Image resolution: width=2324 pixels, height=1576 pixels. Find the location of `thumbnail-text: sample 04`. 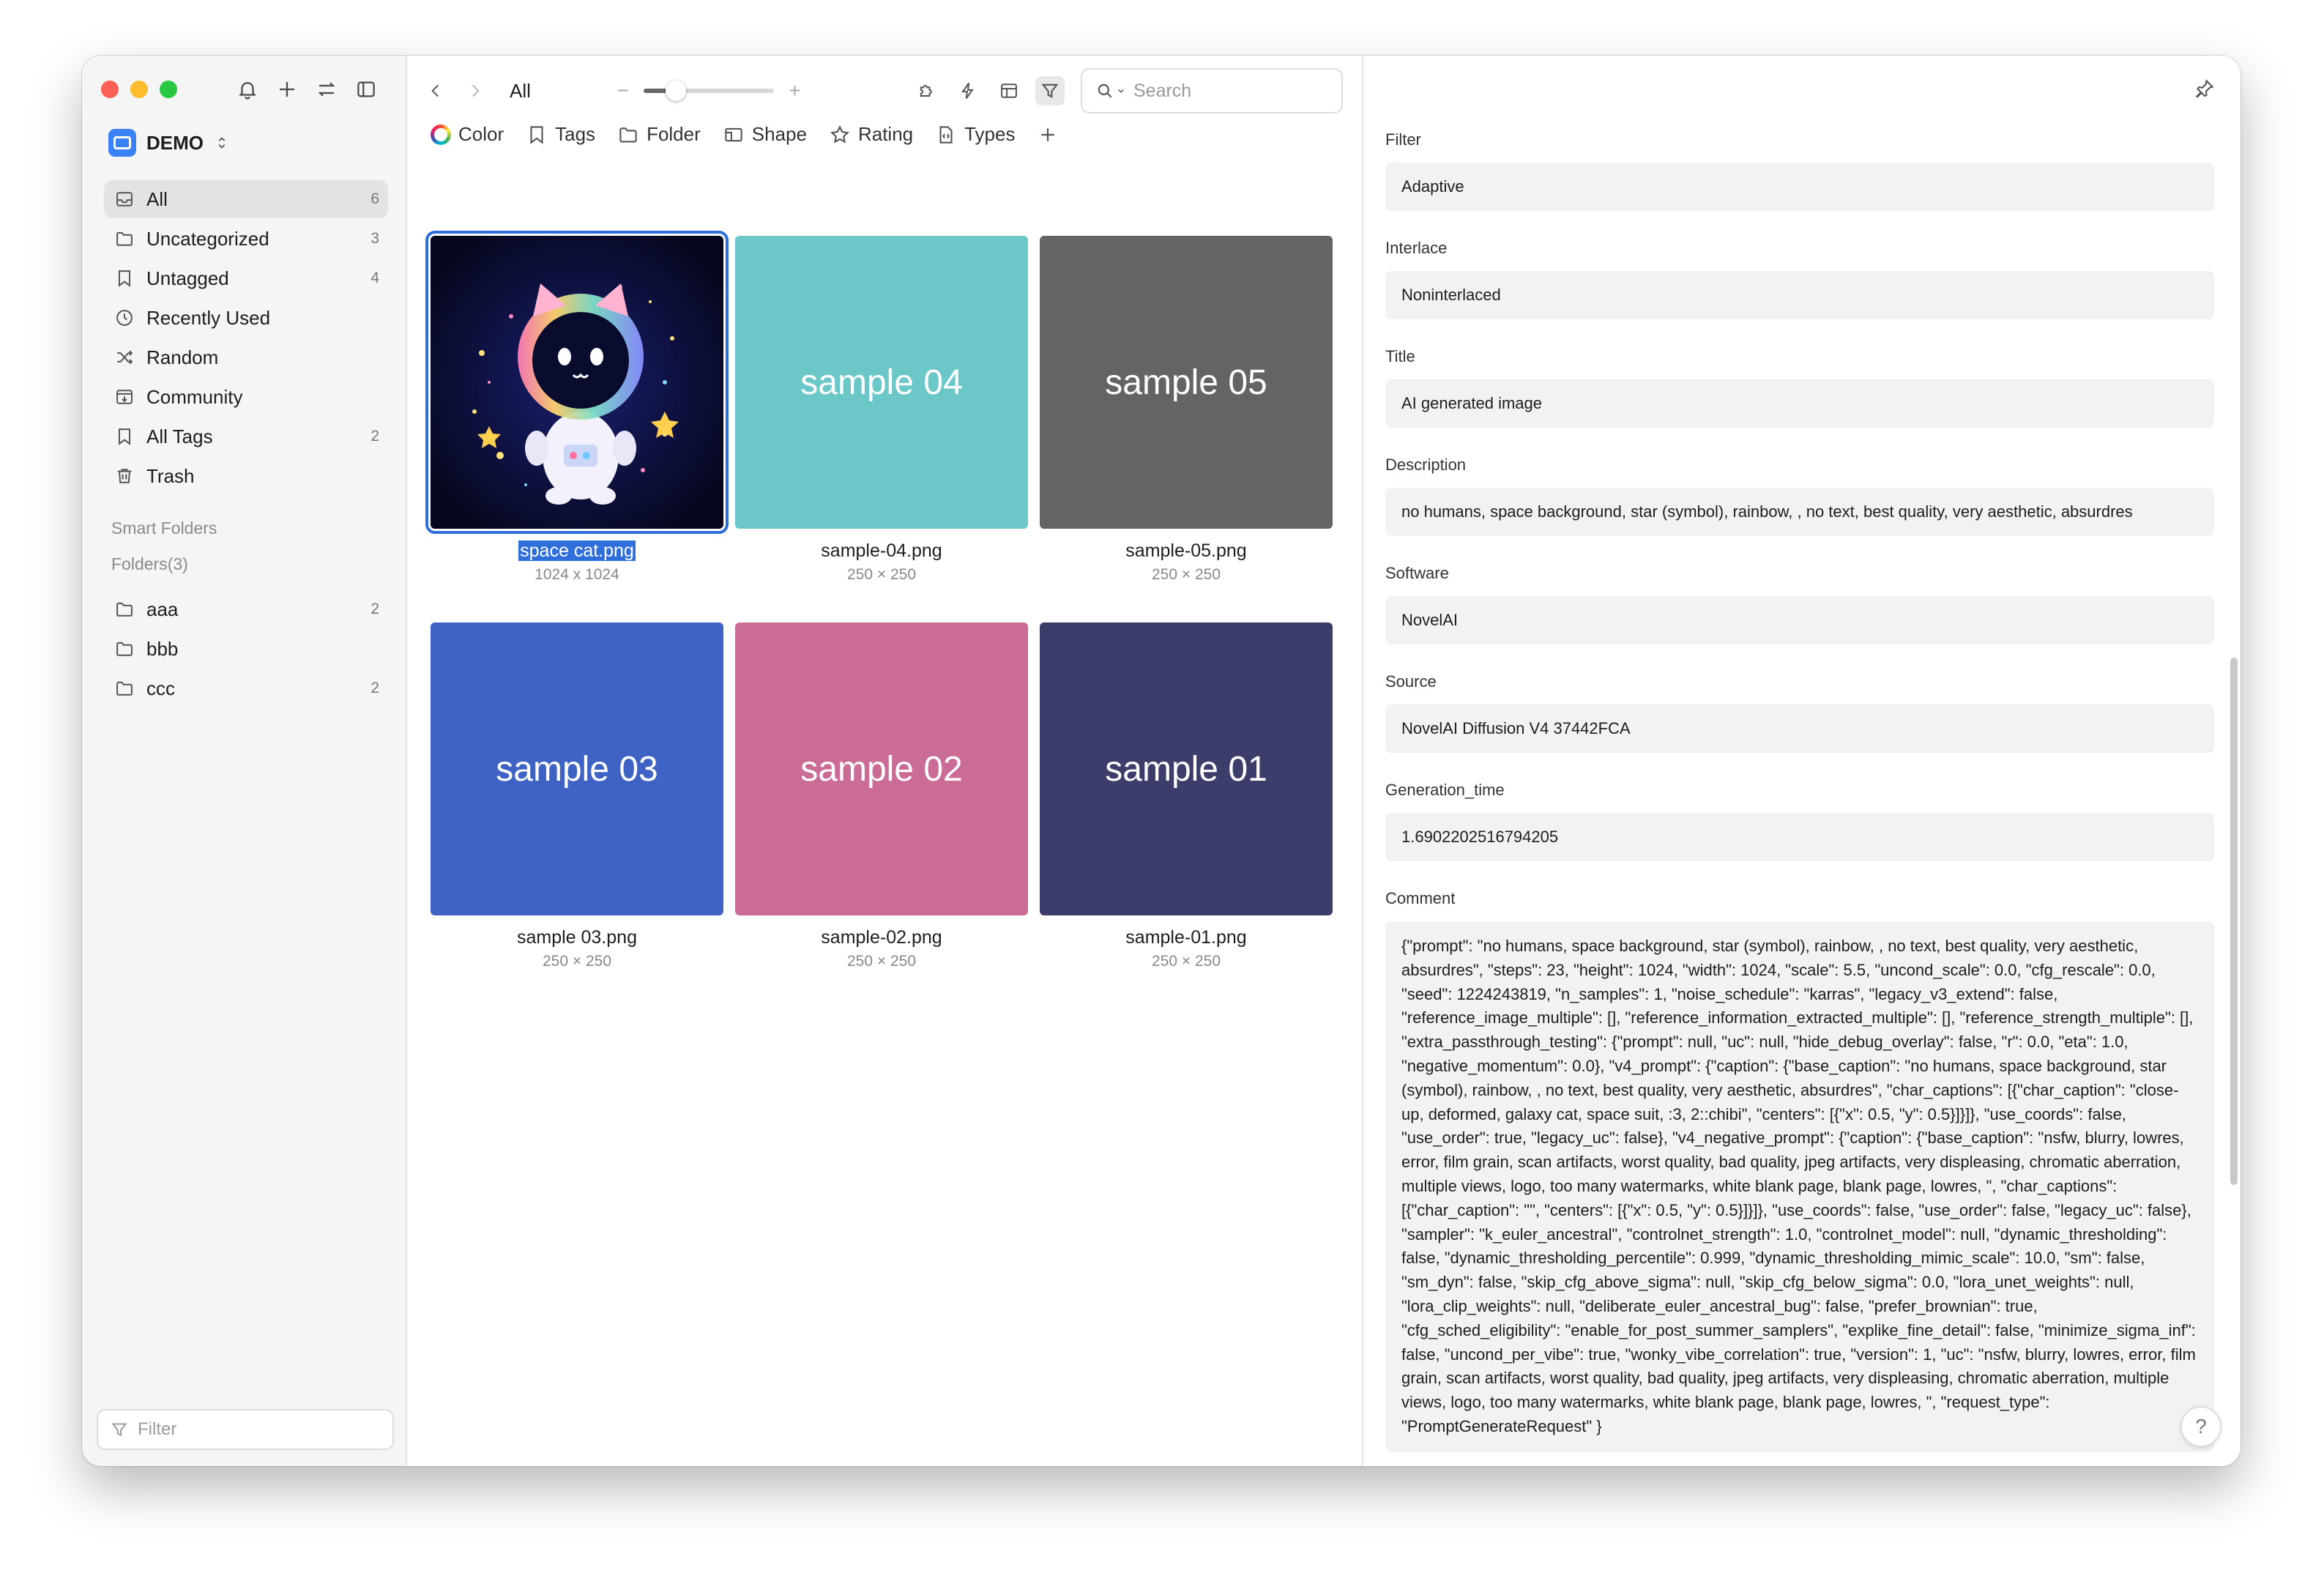

thumbnail-text: sample 04 is located at coordinates (881, 382).